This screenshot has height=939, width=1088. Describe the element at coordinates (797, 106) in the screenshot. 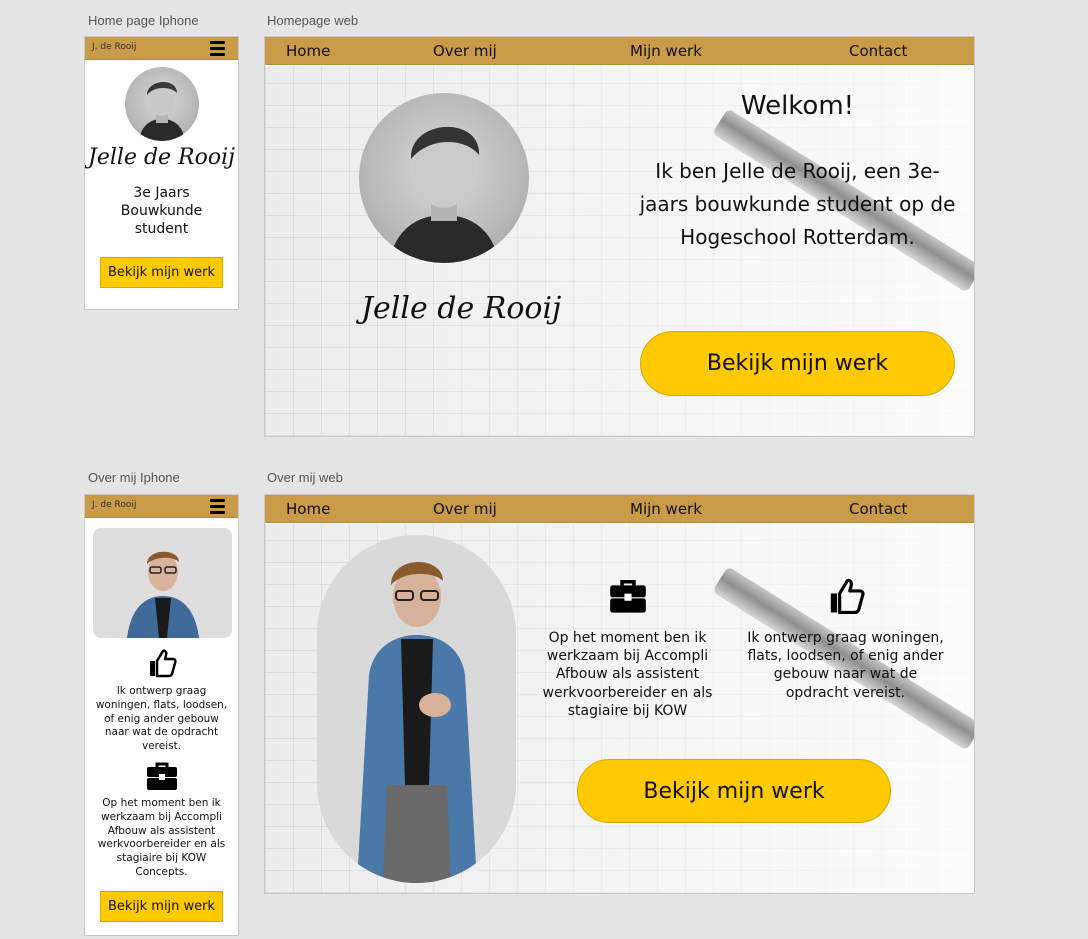

I see `welcome-heading: Welkom!` at that location.